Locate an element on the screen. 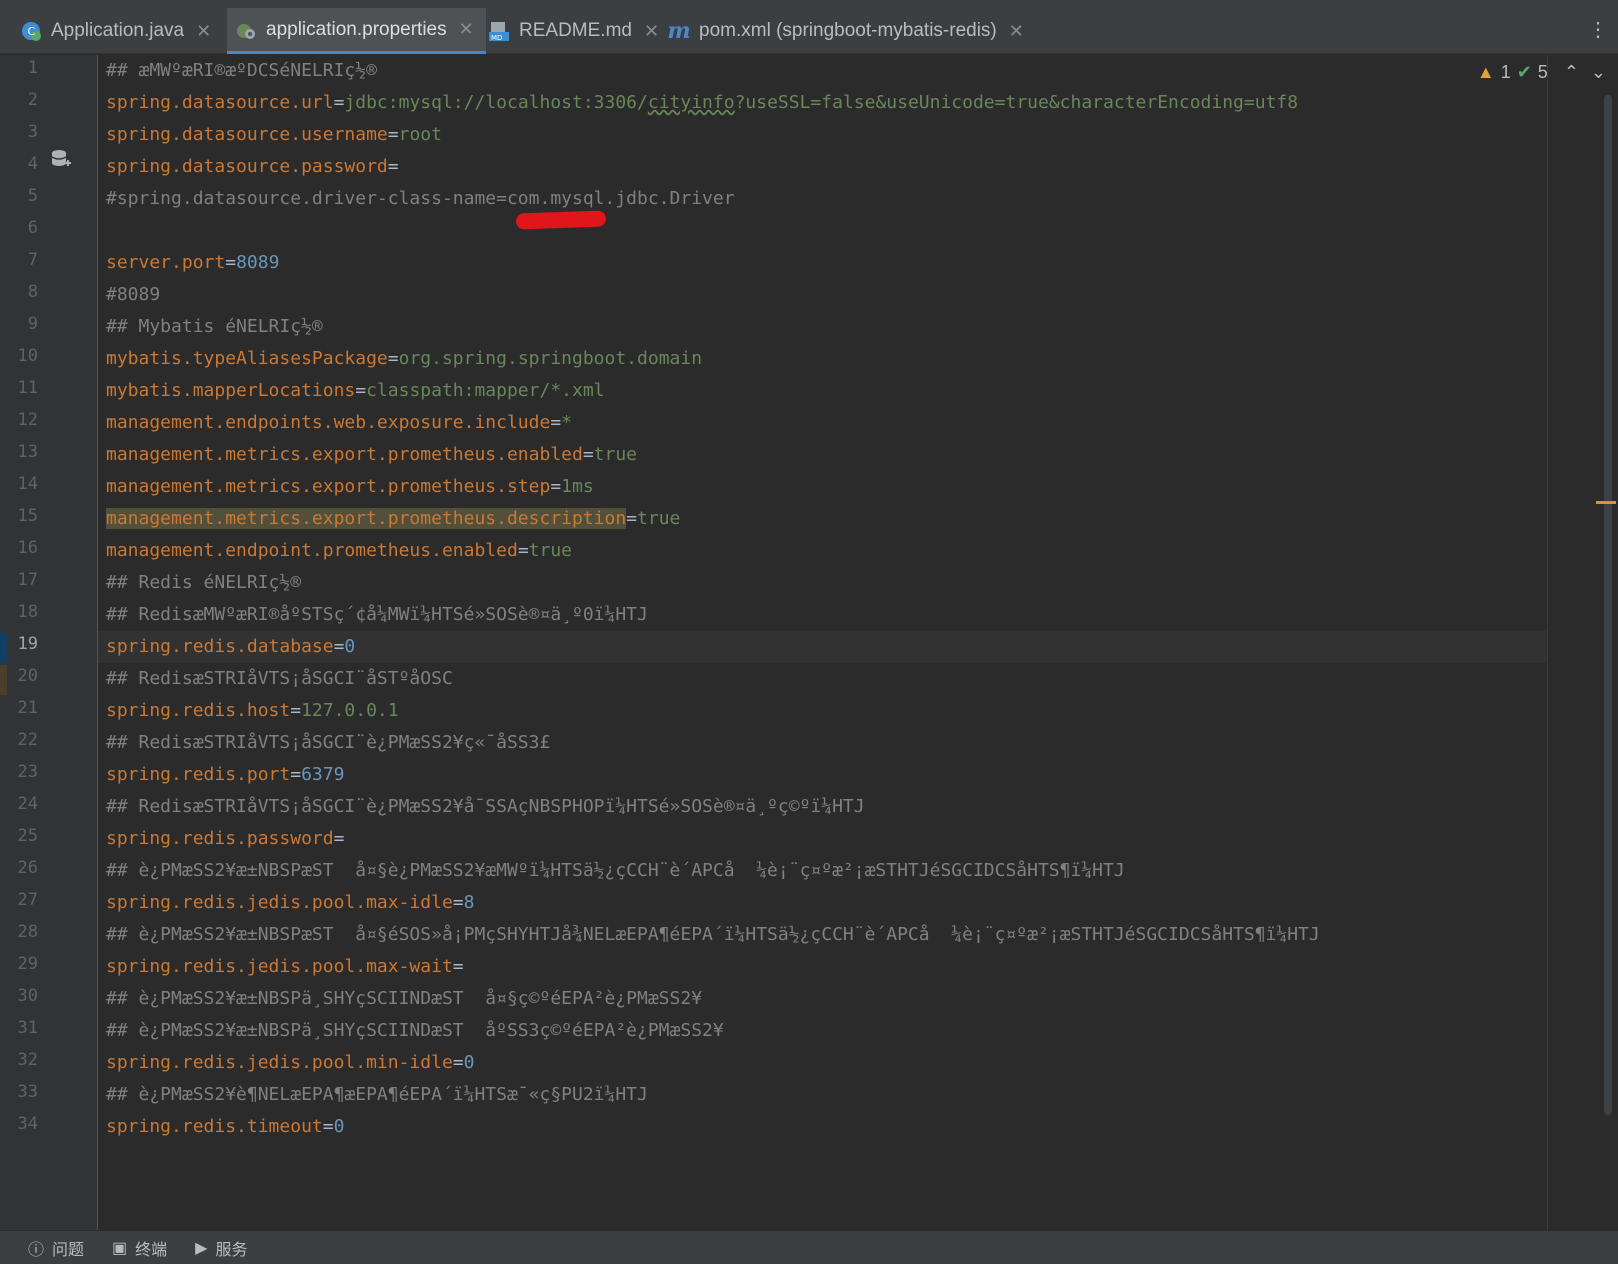 The image size is (1618, 1264). line-number: 9 is located at coordinates (19, 324).